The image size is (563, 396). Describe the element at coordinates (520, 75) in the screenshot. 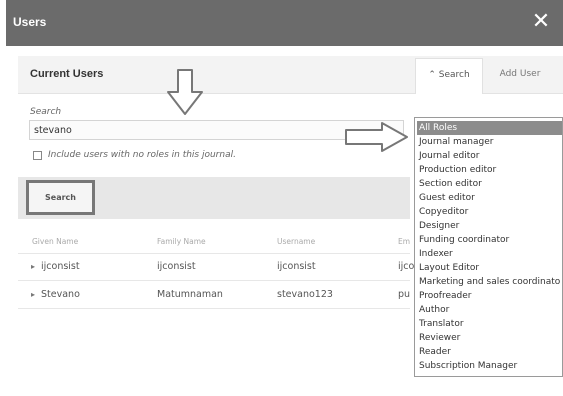

I see `tab-add-user: Add User` at that location.